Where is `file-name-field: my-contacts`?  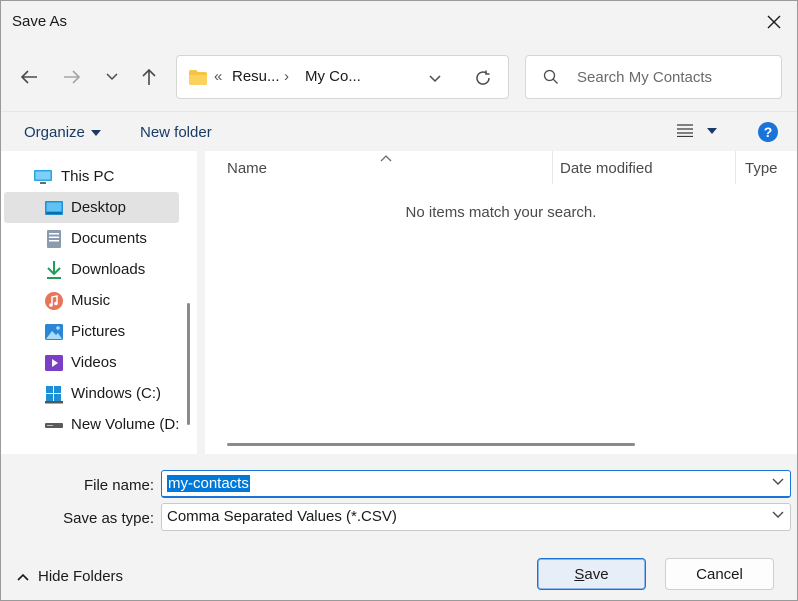 file-name-field: my-contacts is located at coordinates (476, 484).